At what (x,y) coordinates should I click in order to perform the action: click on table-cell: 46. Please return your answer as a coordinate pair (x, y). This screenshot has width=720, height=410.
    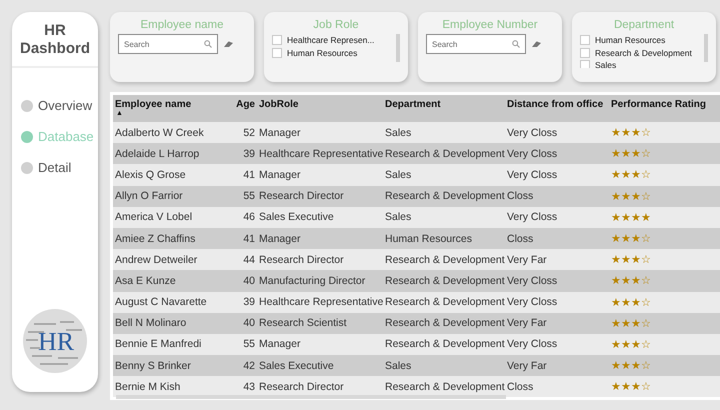
    Looking at the image, I should click on (249, 217).